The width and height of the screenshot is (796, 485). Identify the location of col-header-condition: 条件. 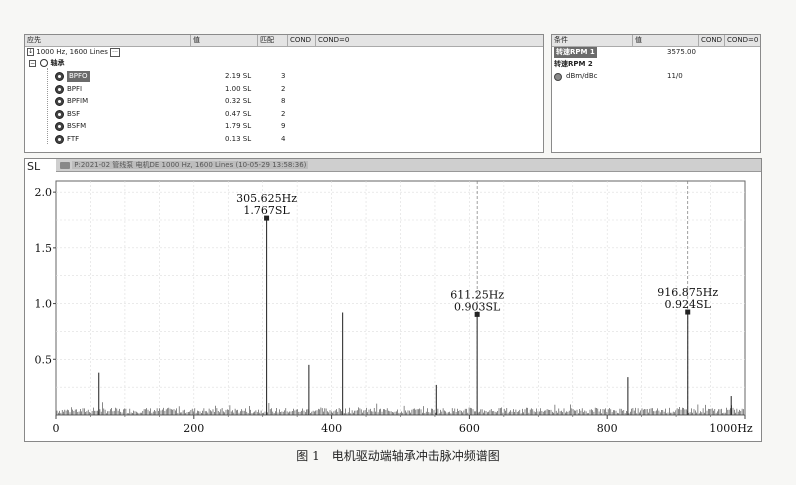
(560, 40).